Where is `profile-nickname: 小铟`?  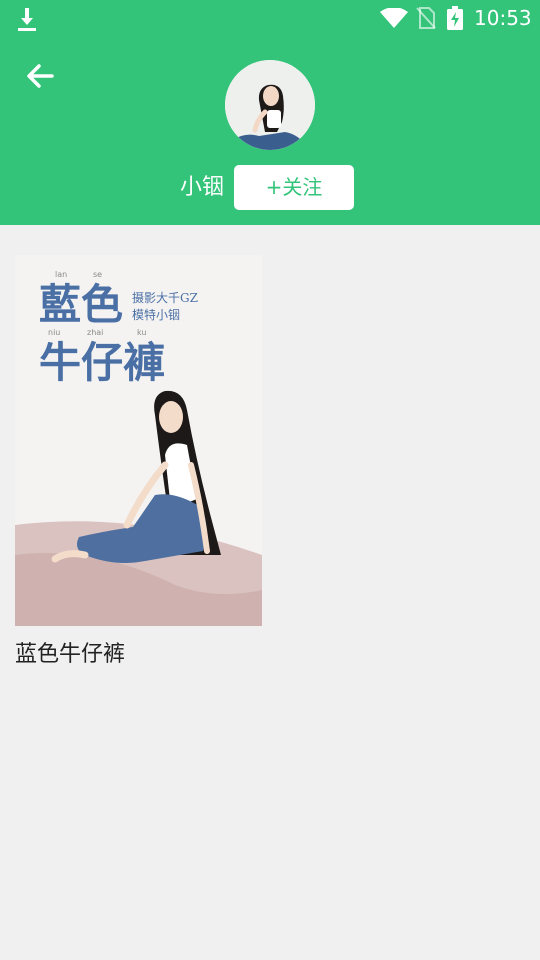
profile-nickname: 小铟 is located at coordinates (202, 187).